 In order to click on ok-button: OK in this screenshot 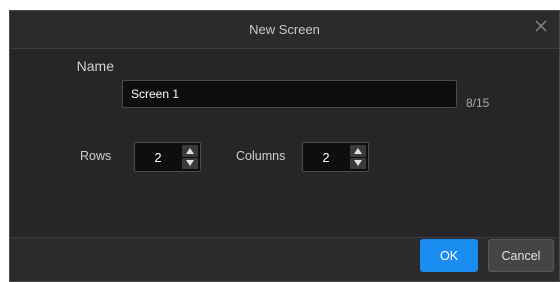, I will do `click(449, 255)`.